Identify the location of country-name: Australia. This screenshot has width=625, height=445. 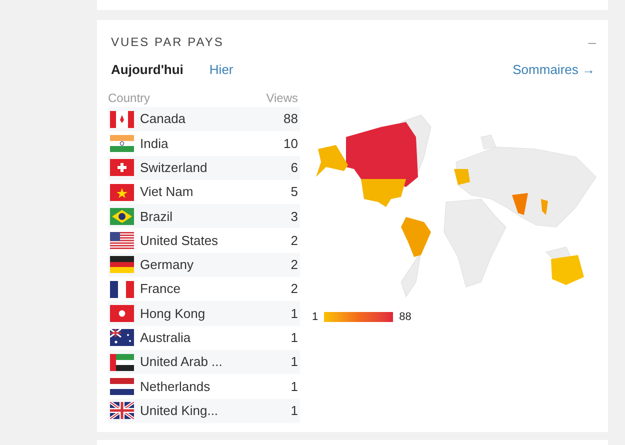
(166, 338).